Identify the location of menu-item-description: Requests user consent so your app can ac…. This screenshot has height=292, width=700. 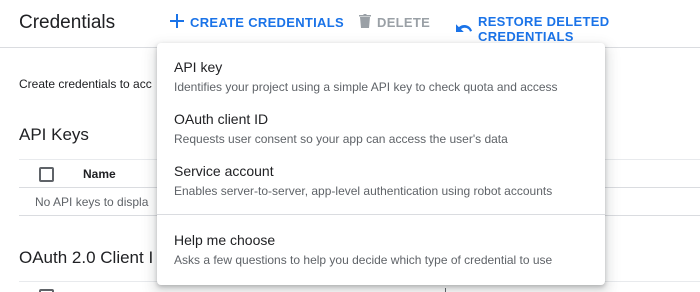
(341, 139).